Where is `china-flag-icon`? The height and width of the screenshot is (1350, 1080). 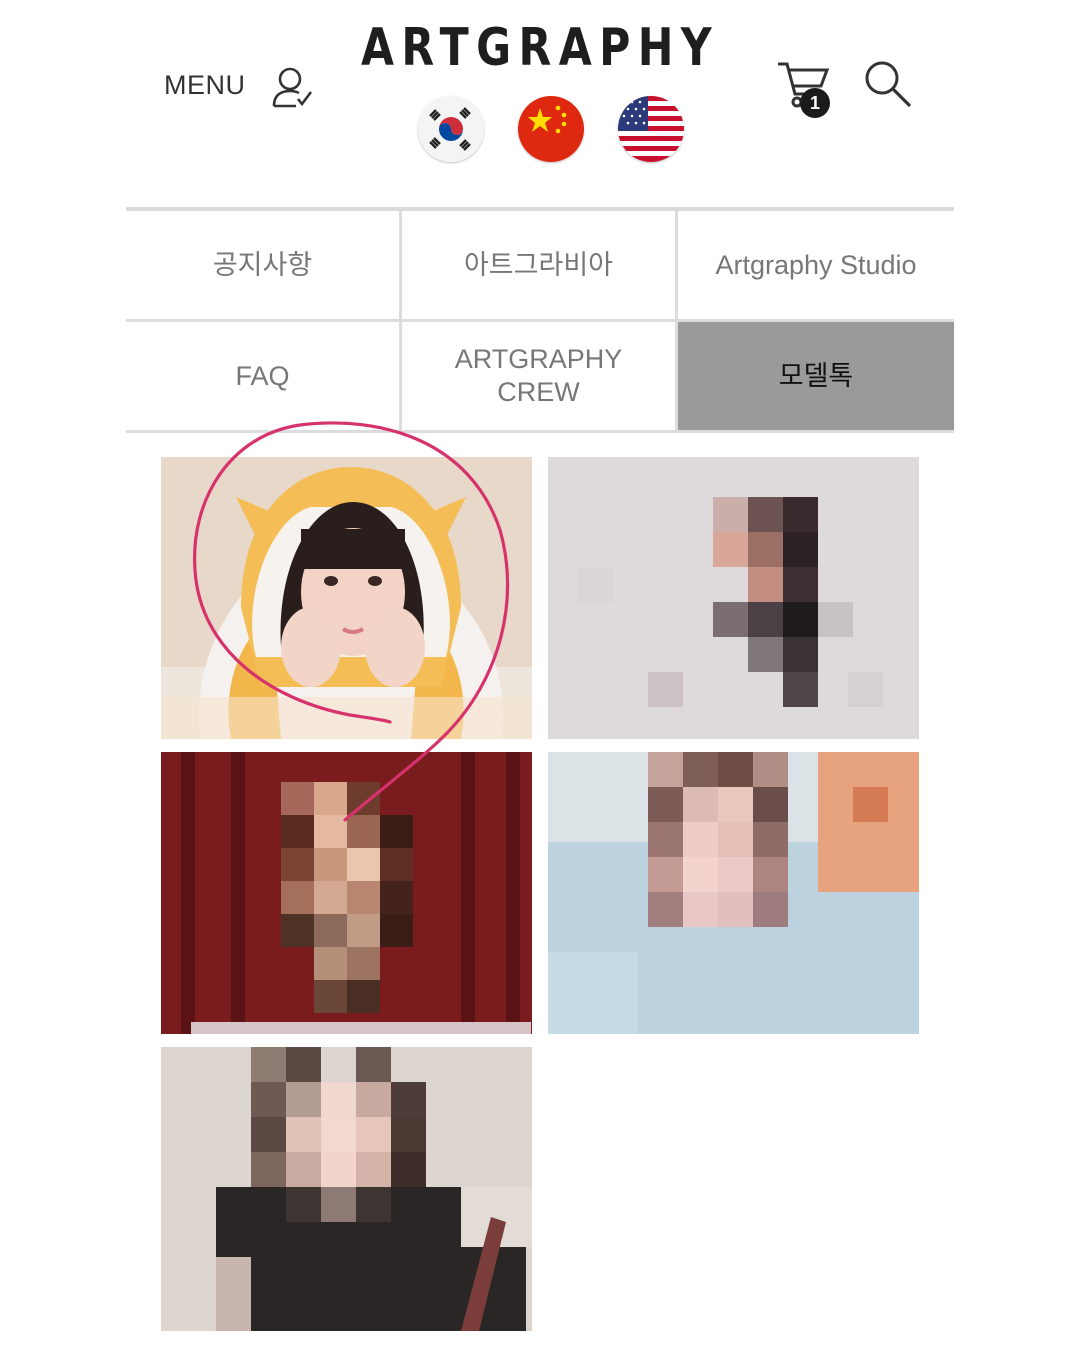
china-flag-icon is located at coordinates (551, 129).